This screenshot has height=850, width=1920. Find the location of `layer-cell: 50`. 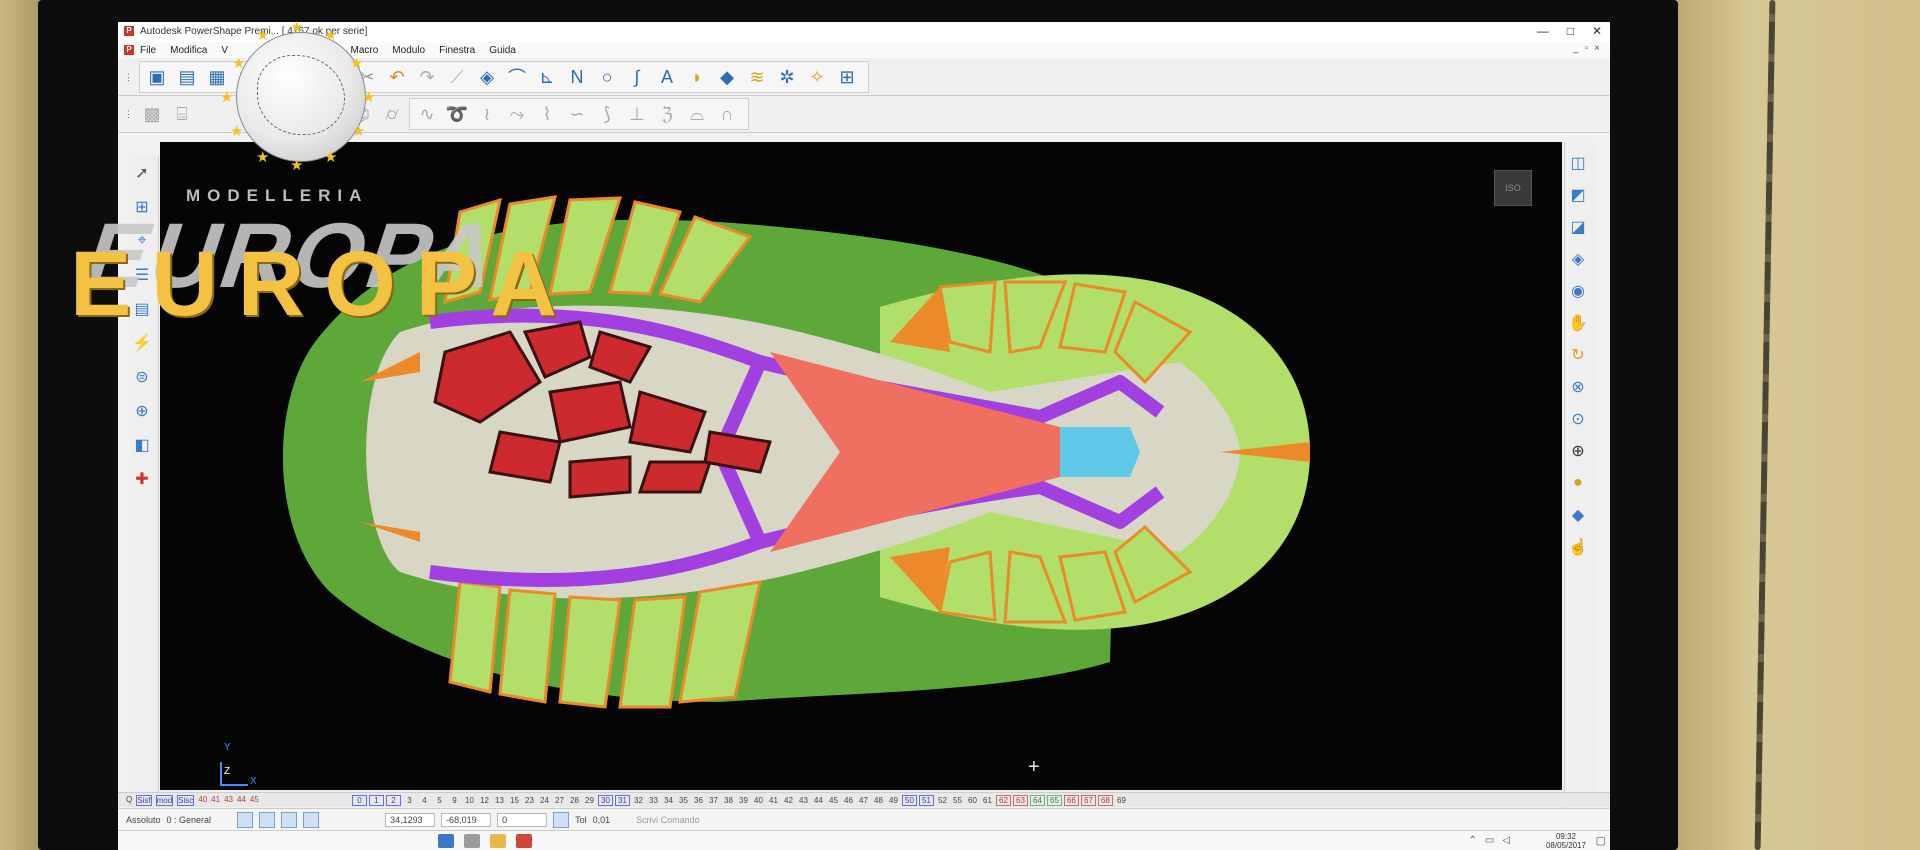

layer-cell: 50 is located at coordinates (909, 800).